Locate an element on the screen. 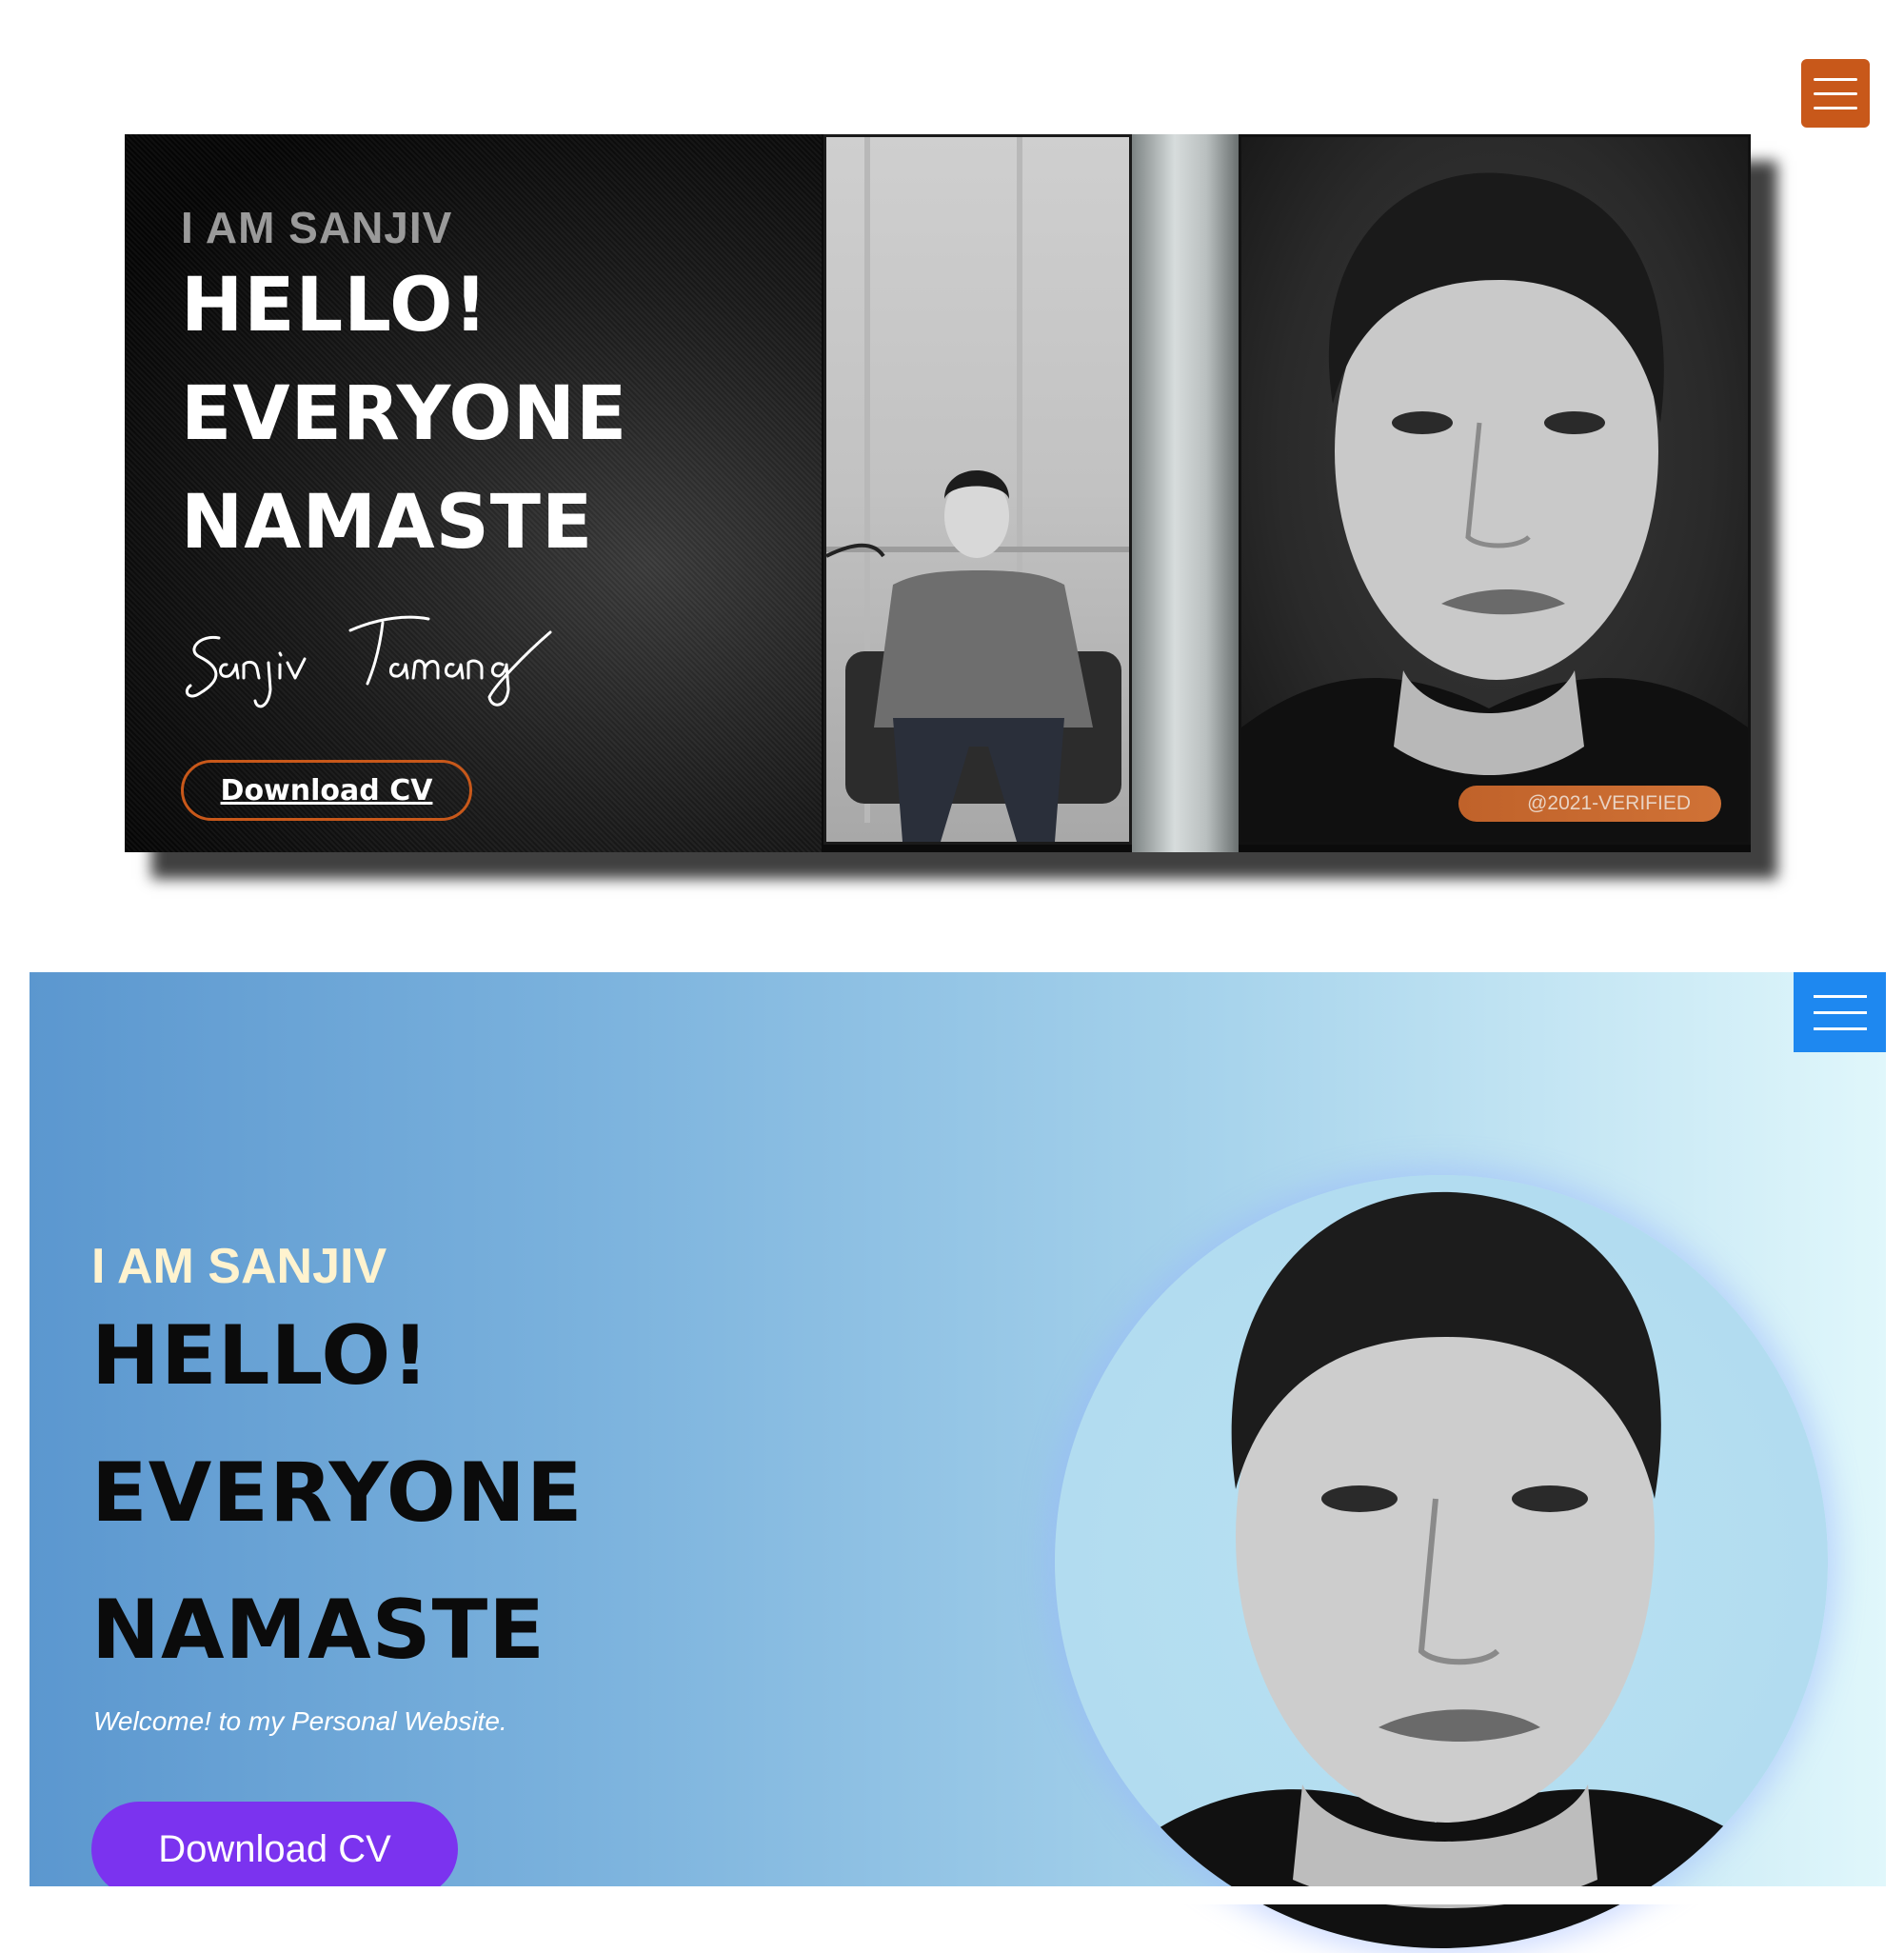 This screenshot has width=1904, height=1953. menu-button-bottom is located at coordinates (1840, 1012).